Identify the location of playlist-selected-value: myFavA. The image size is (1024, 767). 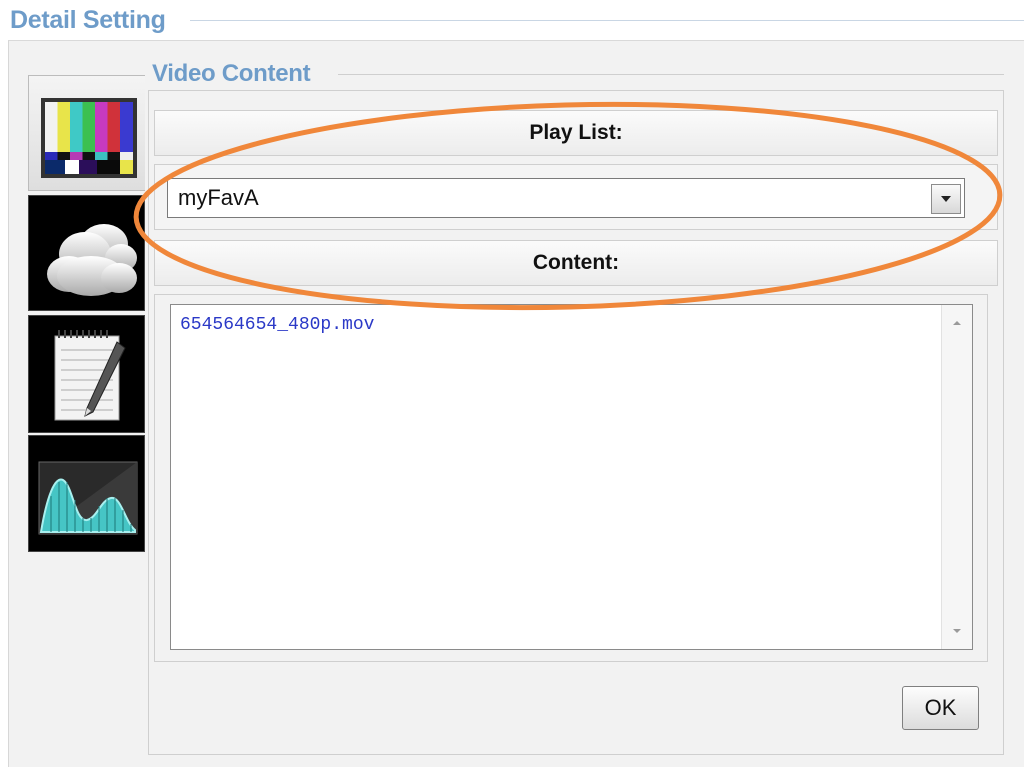
(218, 197).